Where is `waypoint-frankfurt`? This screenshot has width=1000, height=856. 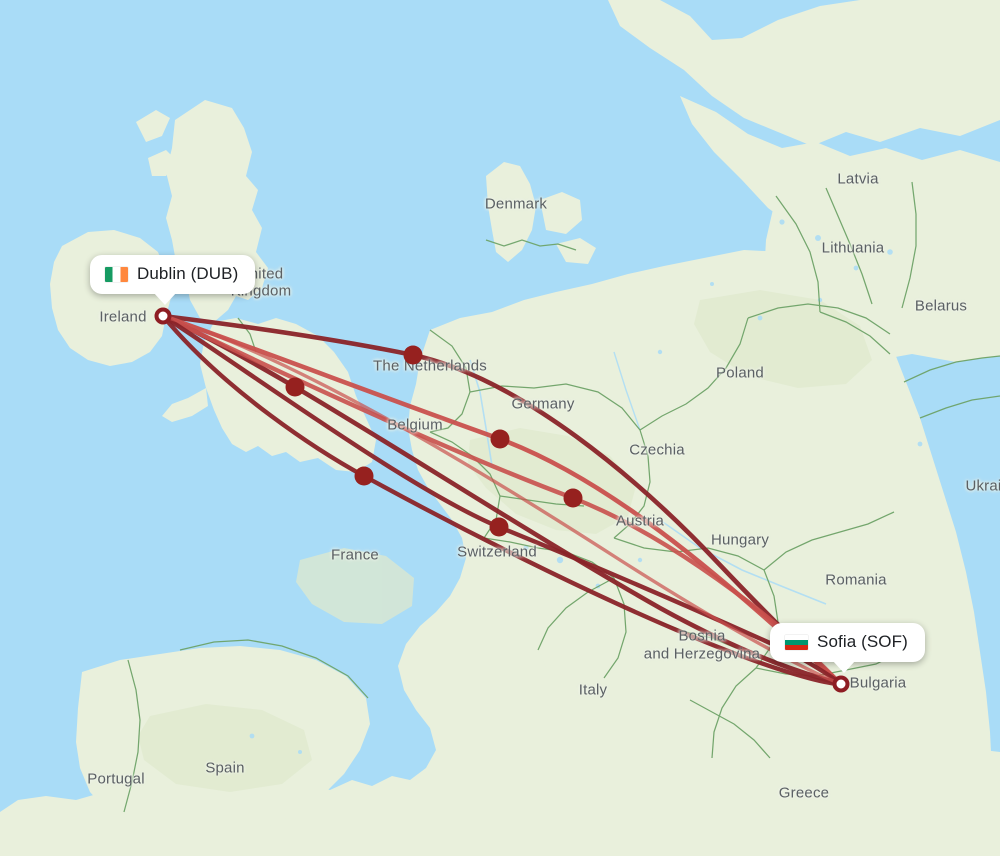 waypoint-frankfurt is located at coordinates (500, 439).